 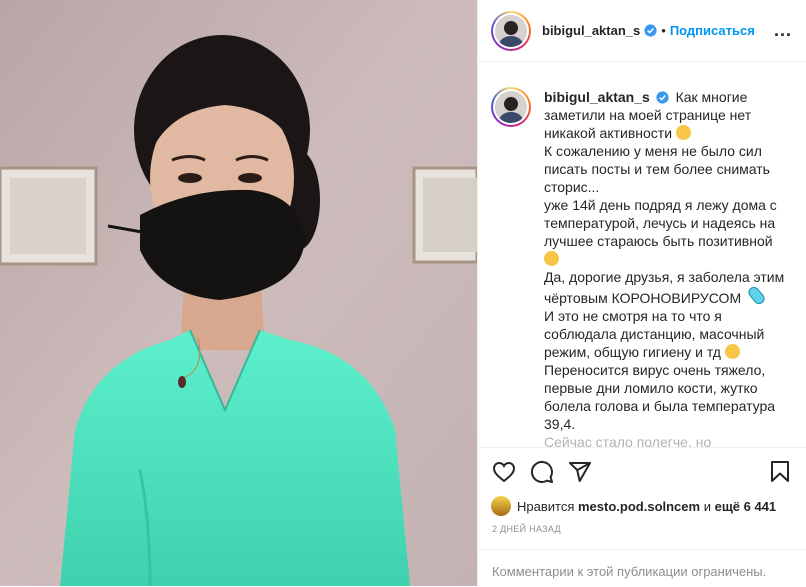 I want to click on caption-line: температурой, лечусь и надеясь на, so click(x=660, y=223).